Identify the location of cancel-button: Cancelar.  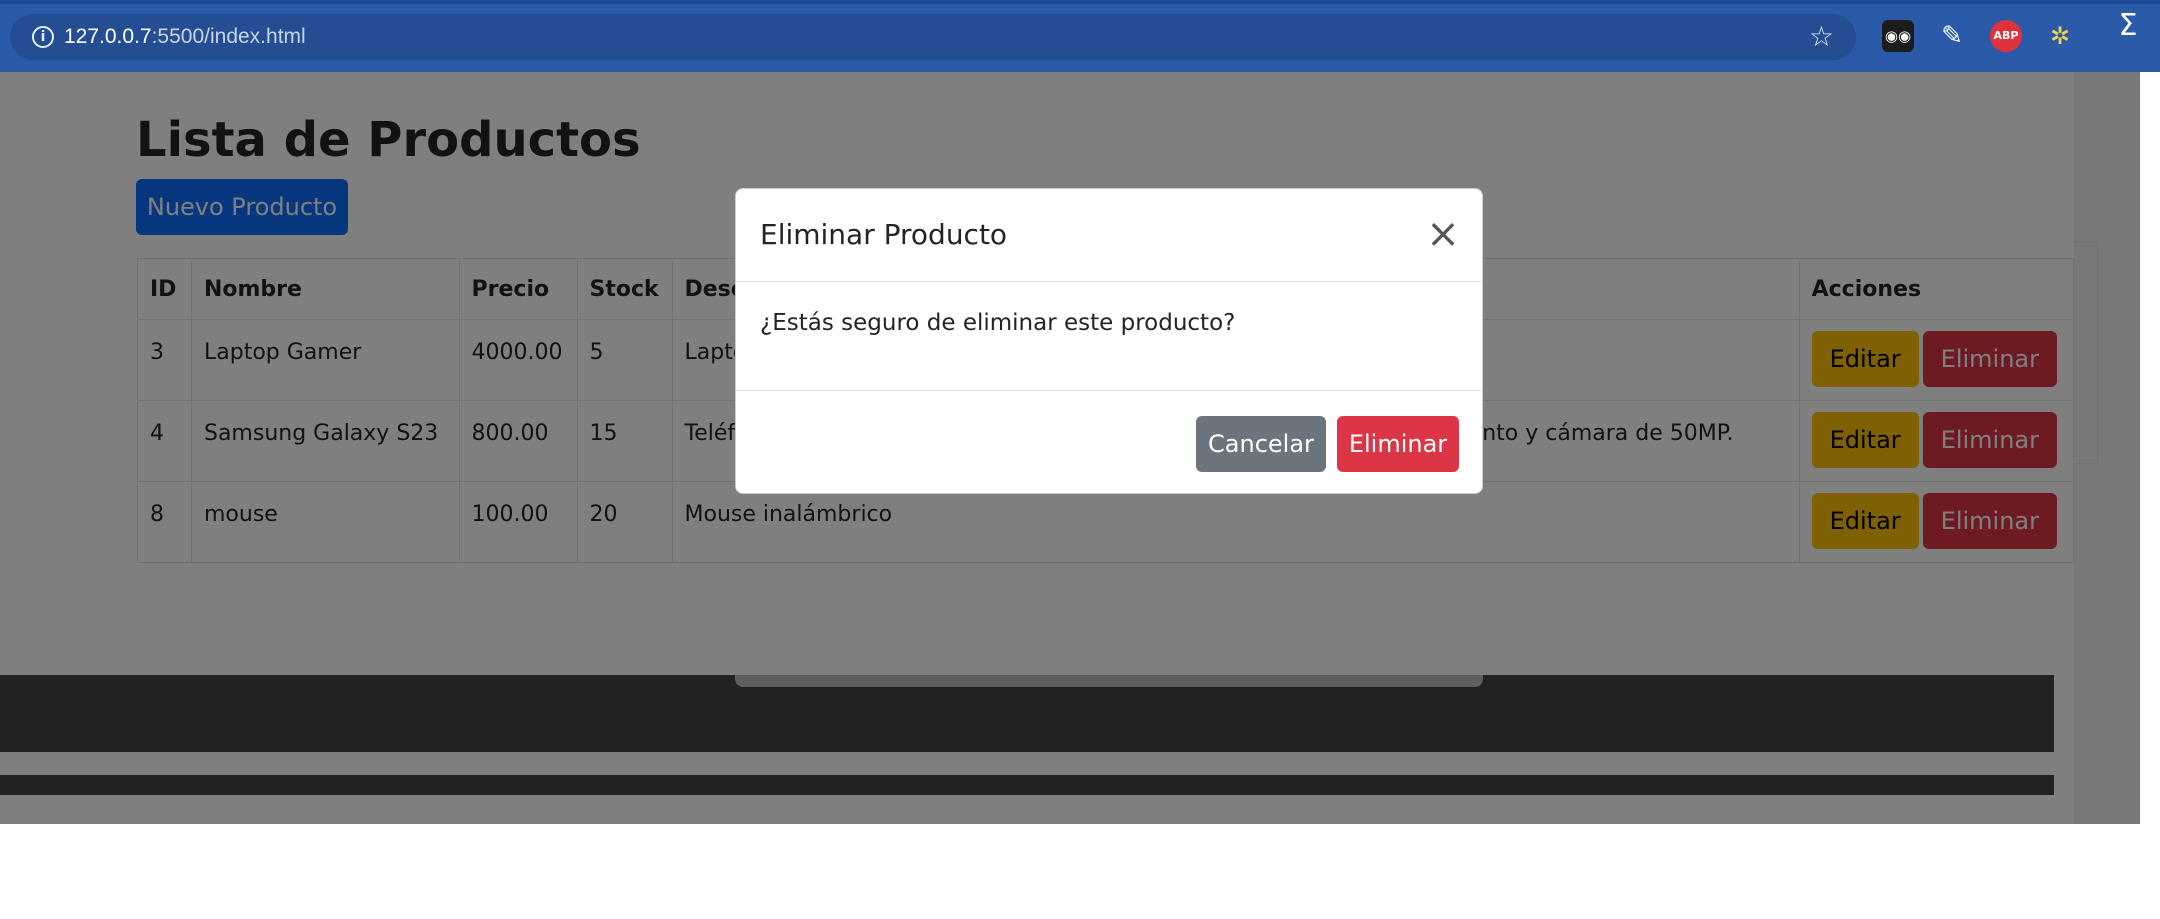
(1261, 444).